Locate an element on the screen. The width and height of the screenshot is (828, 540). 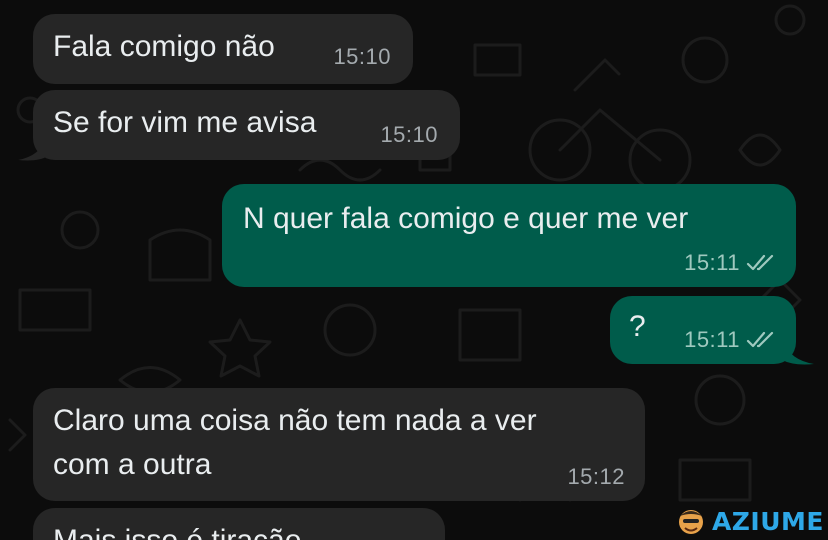
mascot-logo-icon is located at coordinates (690, 522).